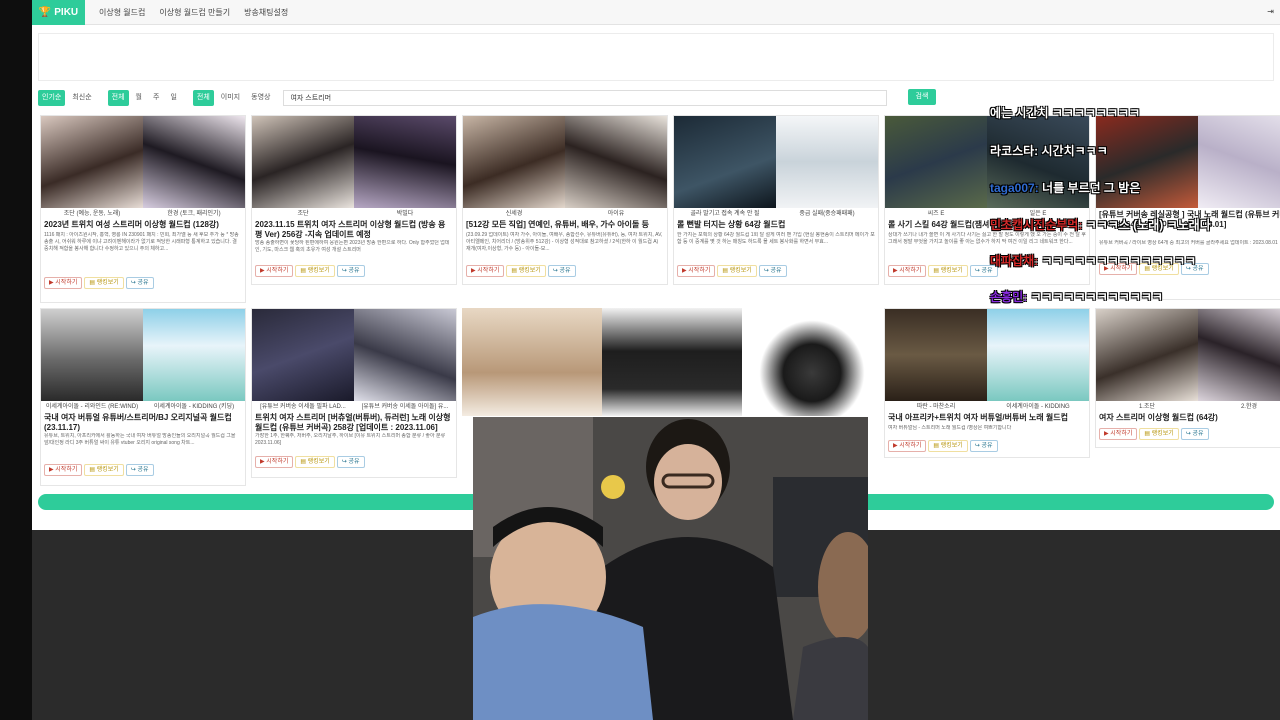 The image size is (1280, 720). What do you see at coordinates (1119, 261) in the screenshot?
I see `chat-text: ㅋㅋㅋㅋㅋㅋㅋㅋㅋㅋㅋㅋㅋㅋ` at bounding box center [1119, 261].